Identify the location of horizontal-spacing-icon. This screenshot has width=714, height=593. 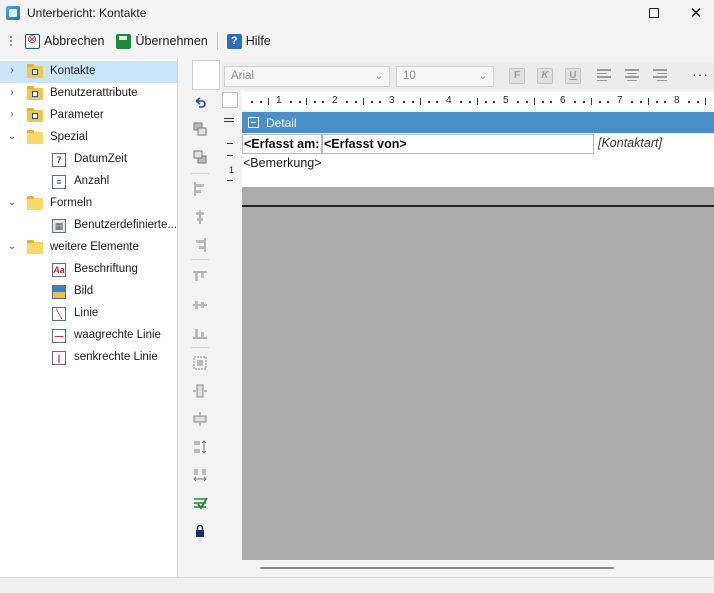
(200, 475).